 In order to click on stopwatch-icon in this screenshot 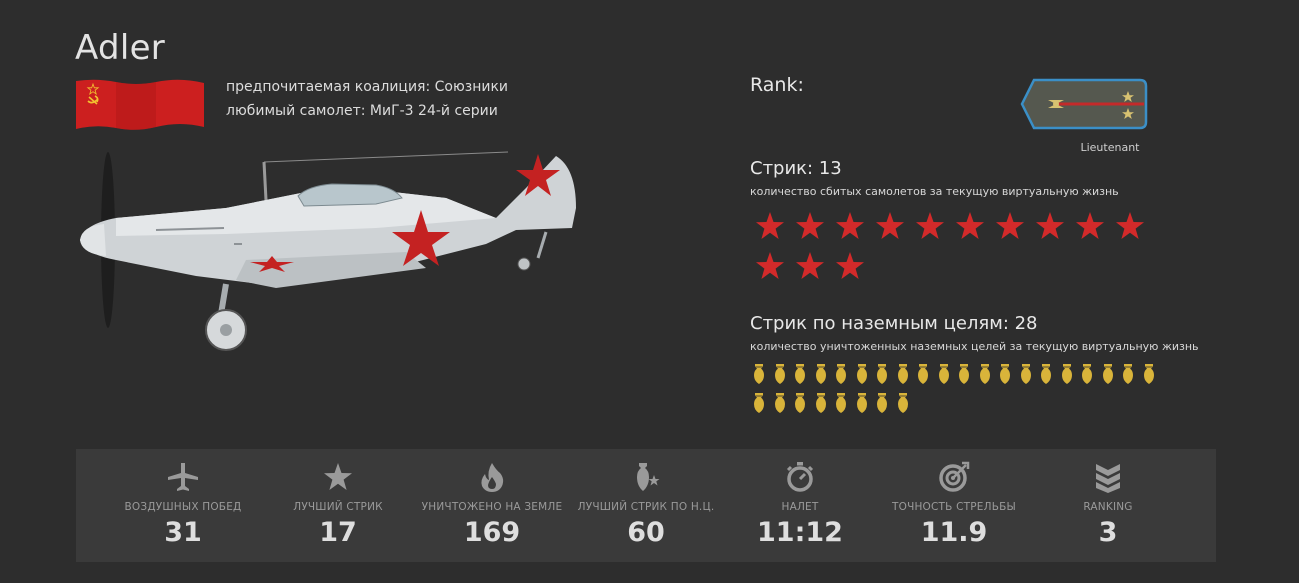, I will do `click(800, 477)`.